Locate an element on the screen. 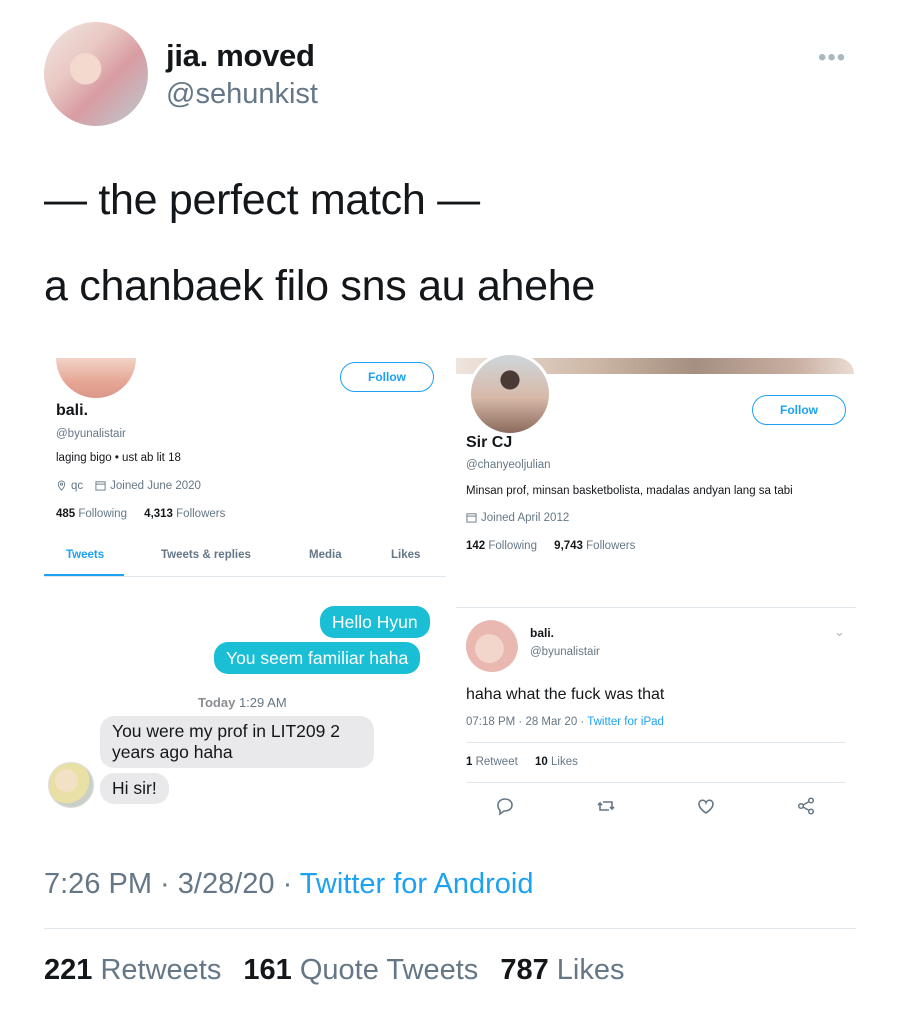 Image resolution: width=900 pixels, height=1010 pixels. profile-name: Sir CJ is located at coordinates (489, 442).